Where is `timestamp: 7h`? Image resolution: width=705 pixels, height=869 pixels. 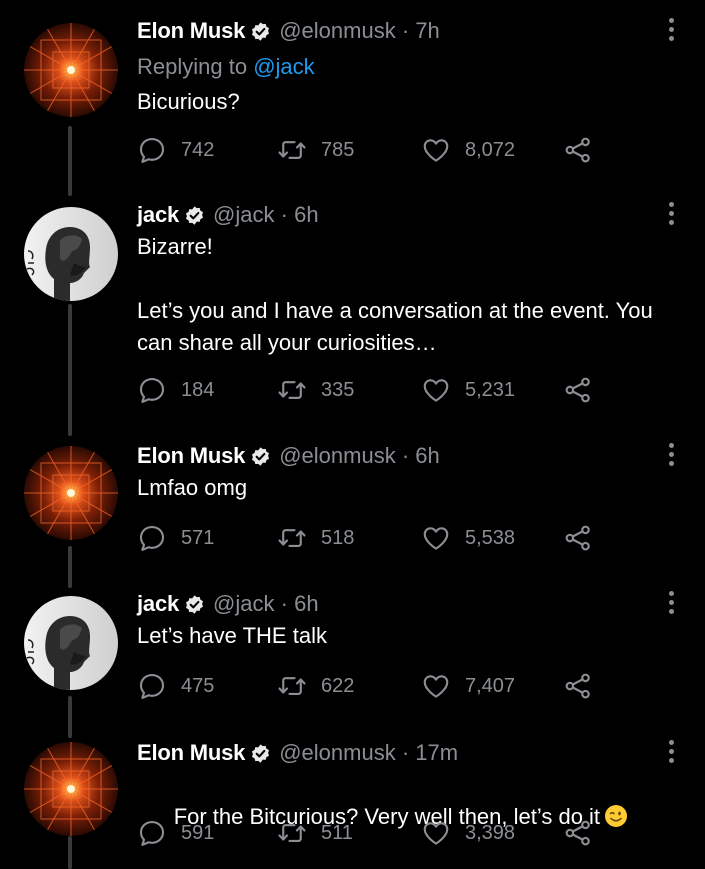 timestamp: 7h is located at coordinates (427, 31).